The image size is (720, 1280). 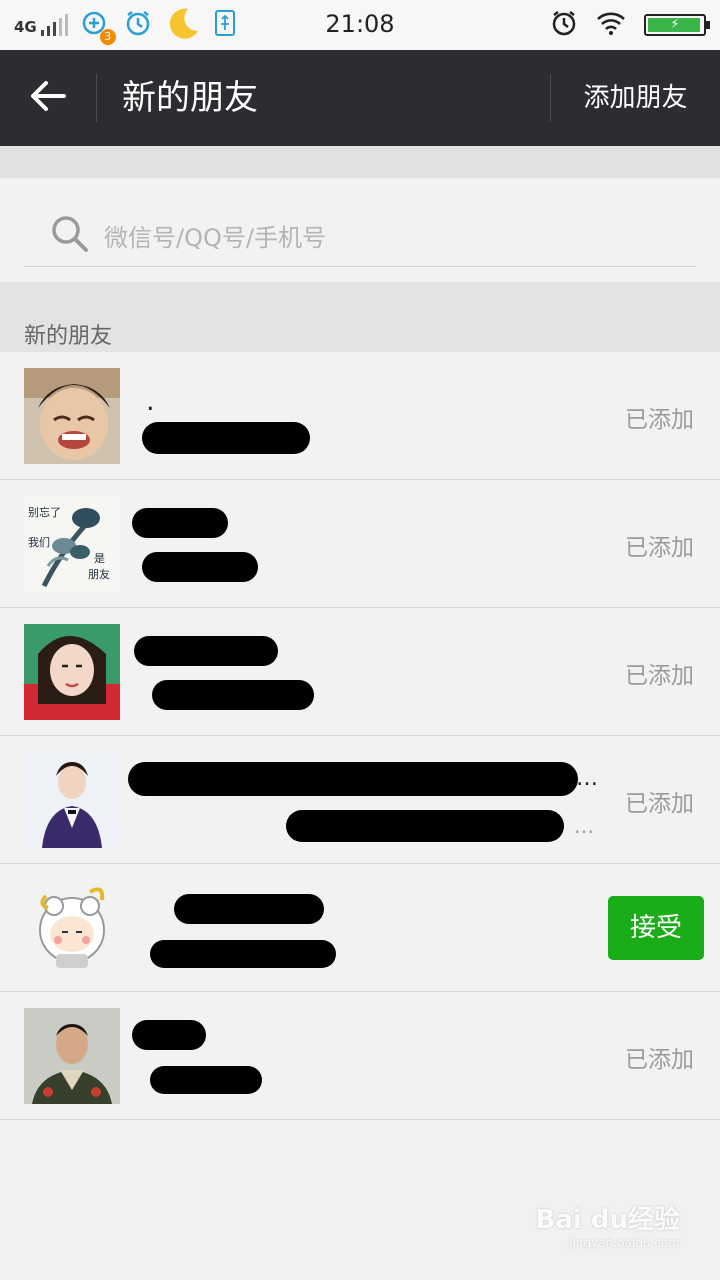 What do you see at coordinates (150, 401) in the screenshot?
I see `contact-name: .` at bounding box center [150, 401].